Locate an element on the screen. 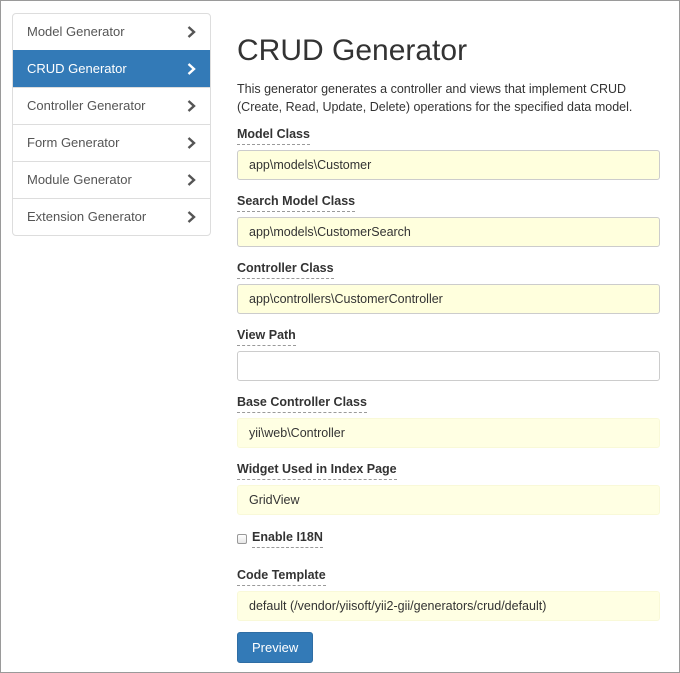  base-controller-class-label: Base Controller Class is located at coordinates (302, 404).